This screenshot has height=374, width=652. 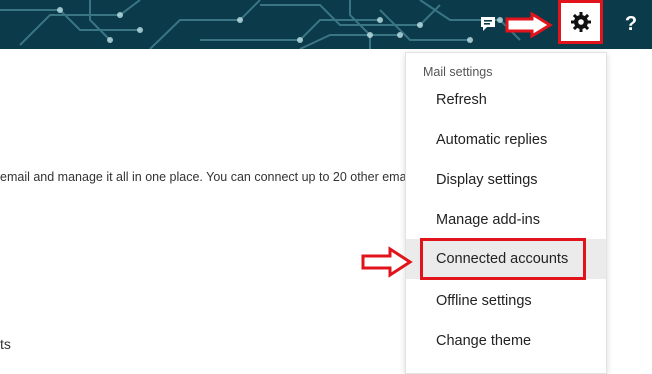 What do you see at coordinates (503, 259) in the screenshot?
I see `menu-item-connected-accounts: Connected accounts` at bounding box center [503, 259].